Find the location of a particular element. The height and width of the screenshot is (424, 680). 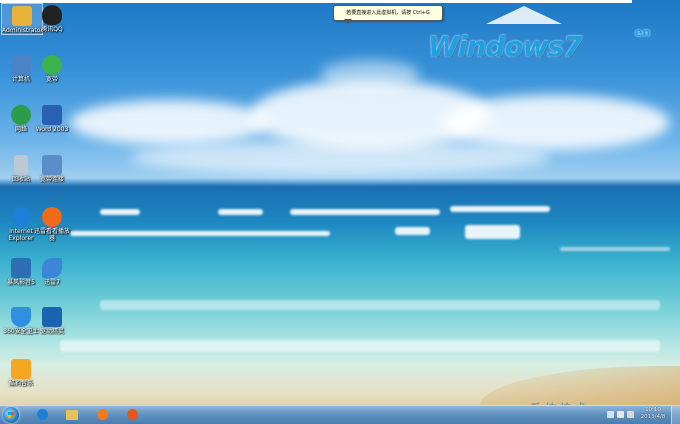

logo-roof-shape is located at coordinates (524, 15).